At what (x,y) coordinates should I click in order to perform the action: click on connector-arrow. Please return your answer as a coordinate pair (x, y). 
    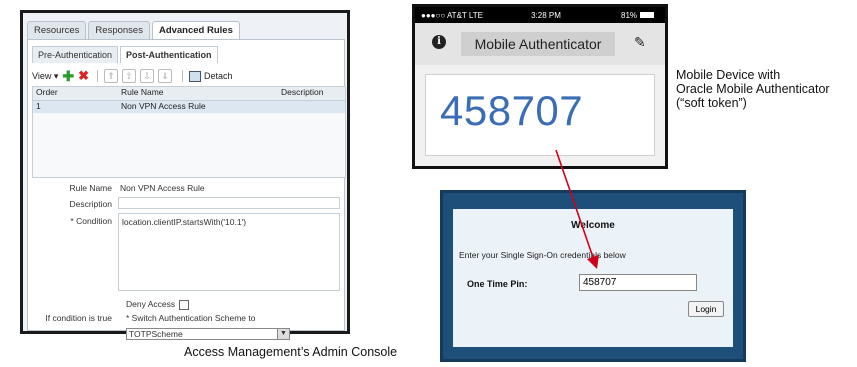
    Looking at the image, I should click on (577, 209).